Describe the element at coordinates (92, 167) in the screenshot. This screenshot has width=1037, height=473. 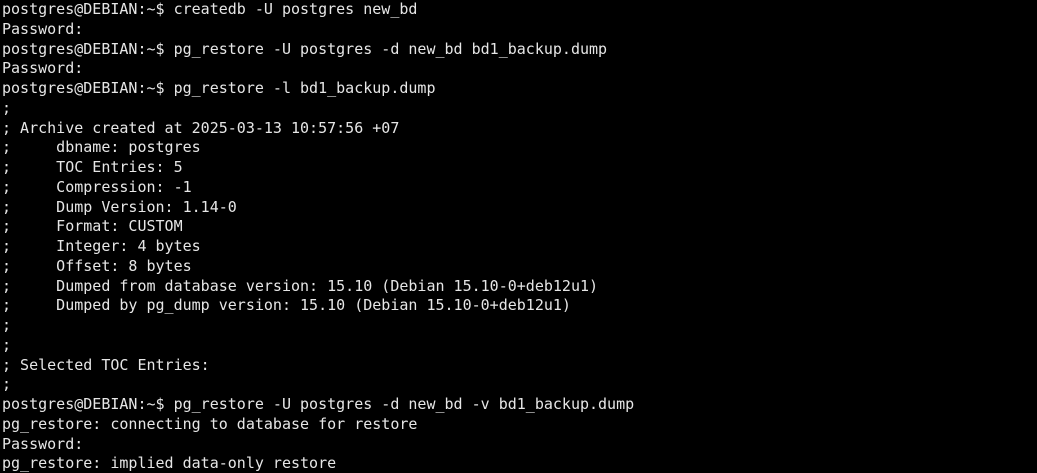
I see `terminal-line: ; TOC Entries: 5` at that location.